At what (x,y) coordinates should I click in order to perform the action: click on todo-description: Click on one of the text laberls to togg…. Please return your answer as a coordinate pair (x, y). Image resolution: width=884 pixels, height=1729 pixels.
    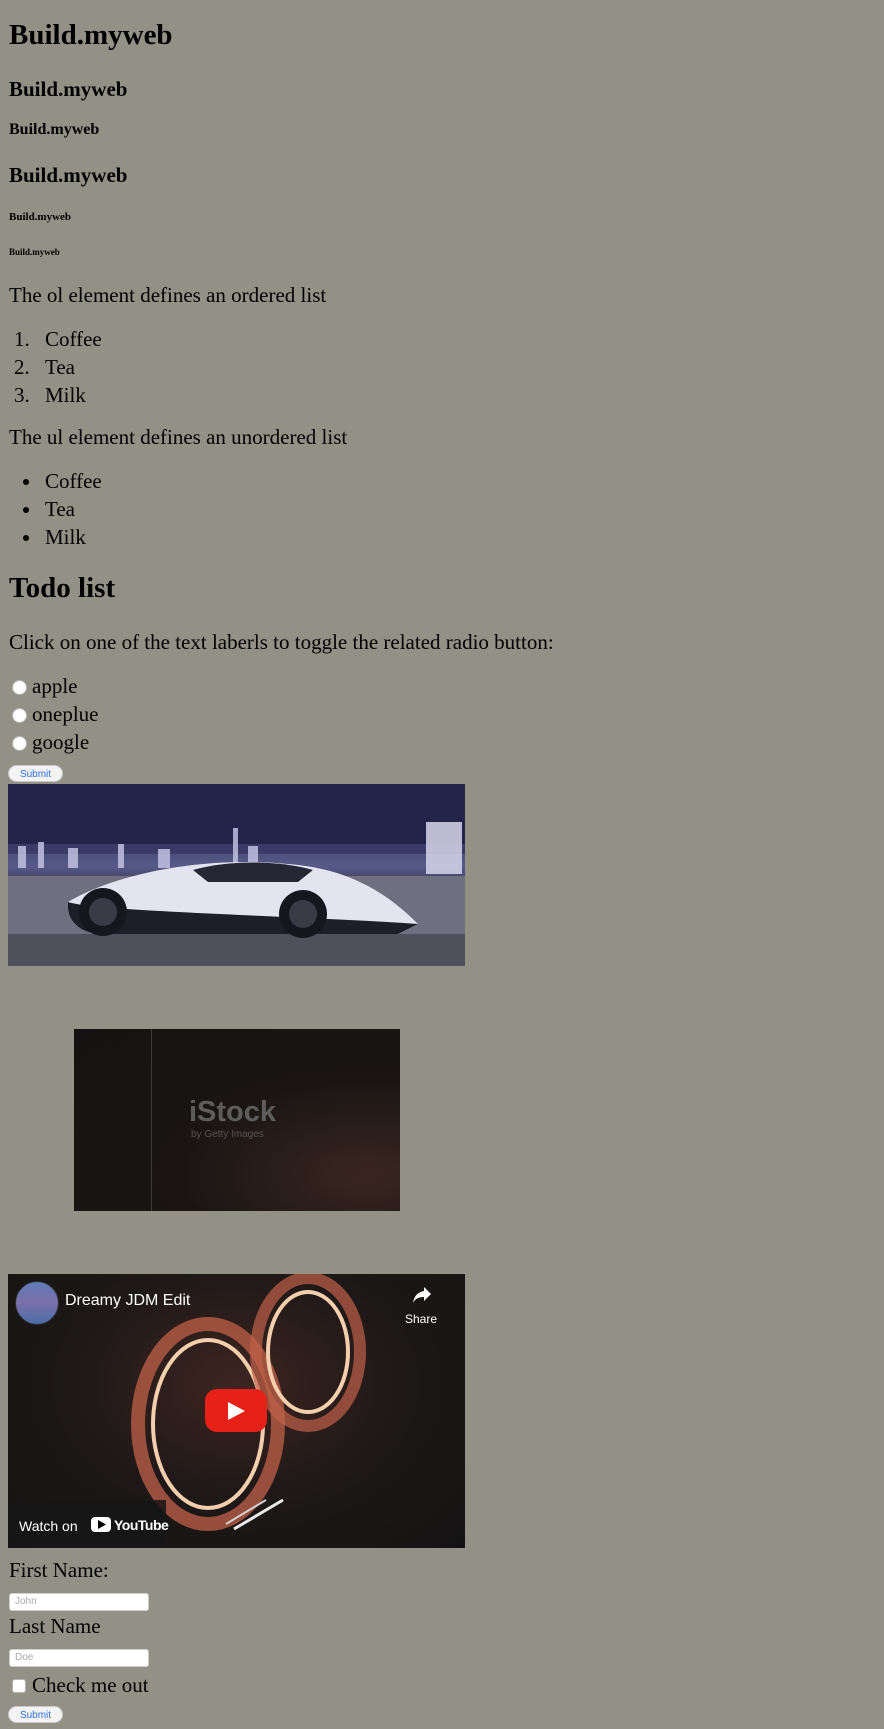
    Looking at the image, I should click on (281, 642).